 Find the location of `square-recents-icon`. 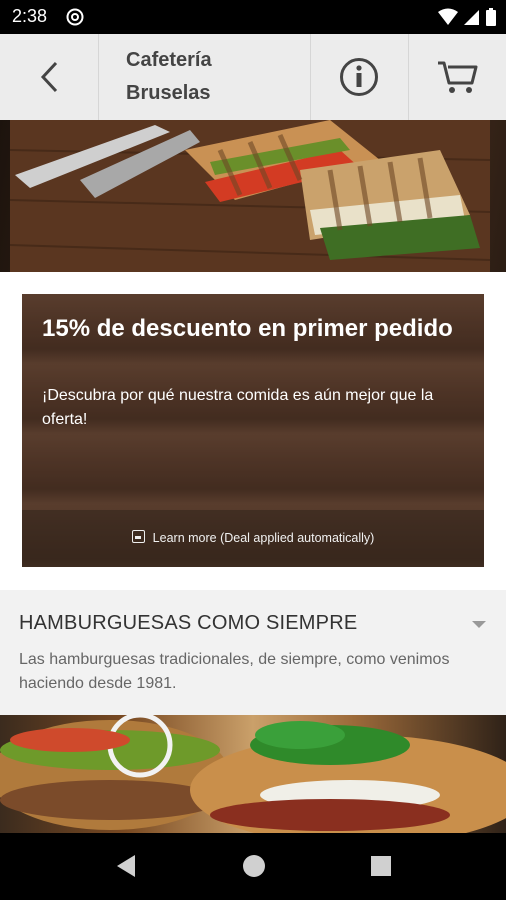

square-recents-icon is located at coordinates (381, 866).